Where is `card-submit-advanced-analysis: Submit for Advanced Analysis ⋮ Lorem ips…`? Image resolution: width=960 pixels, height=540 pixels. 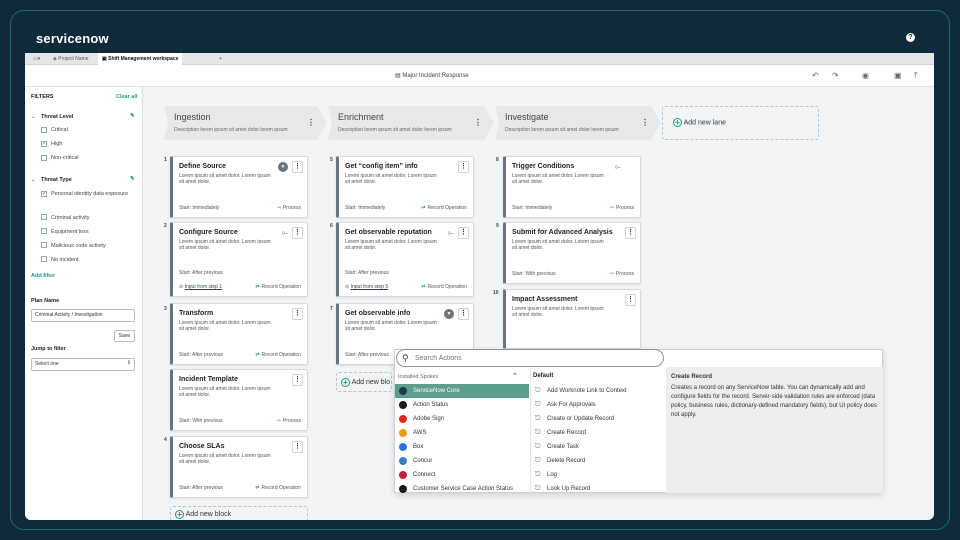
card-submit-advanced-analysis: Submit for Advanced Analysis ⋮ Lorem ips… is located at coordinates (572, 253).